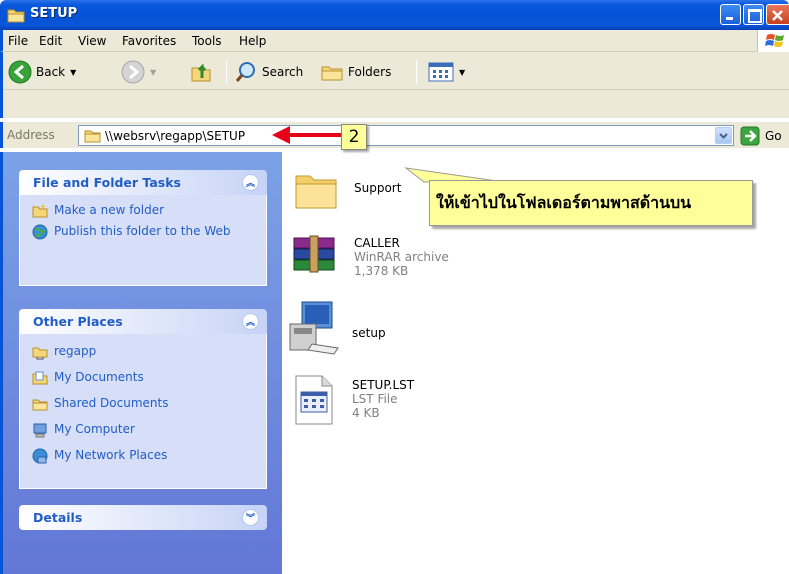  I want to click on task-publish-to-web: Publish this folder to the Web, so click(144, 232).